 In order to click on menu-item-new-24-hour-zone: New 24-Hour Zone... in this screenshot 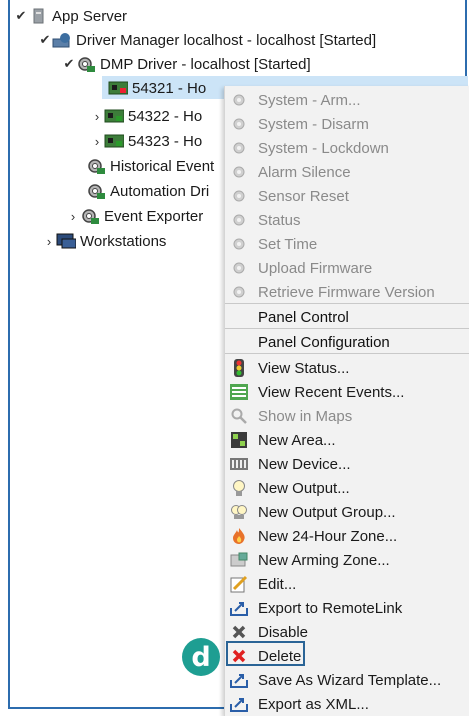, I will do `click(347, 536)`.